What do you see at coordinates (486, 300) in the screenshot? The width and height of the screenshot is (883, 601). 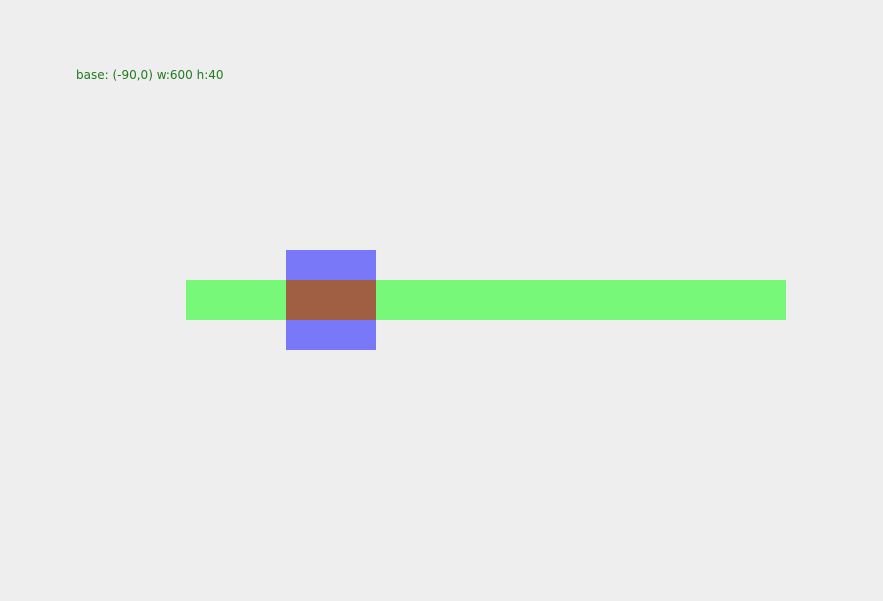 I see `base-rectangle` at bounding box center [486, 300].